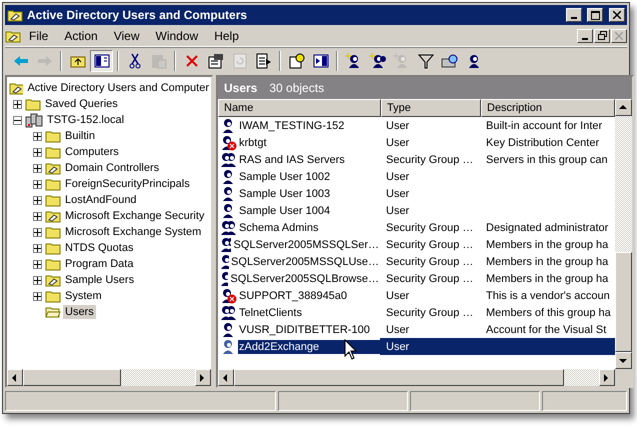 The width and height of the screenshot is (637, 426). I want to click on menu-item: Action, so click(81, 35).